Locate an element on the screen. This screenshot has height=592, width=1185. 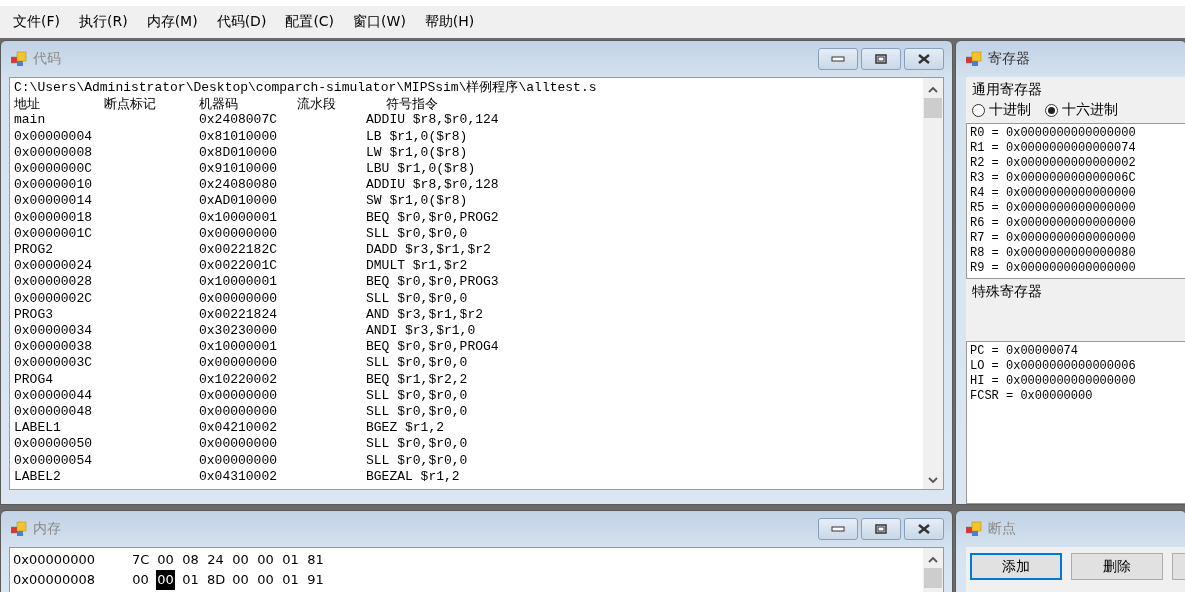
address-cell-text: 0x00000054 is located at coordinates (53, 460).